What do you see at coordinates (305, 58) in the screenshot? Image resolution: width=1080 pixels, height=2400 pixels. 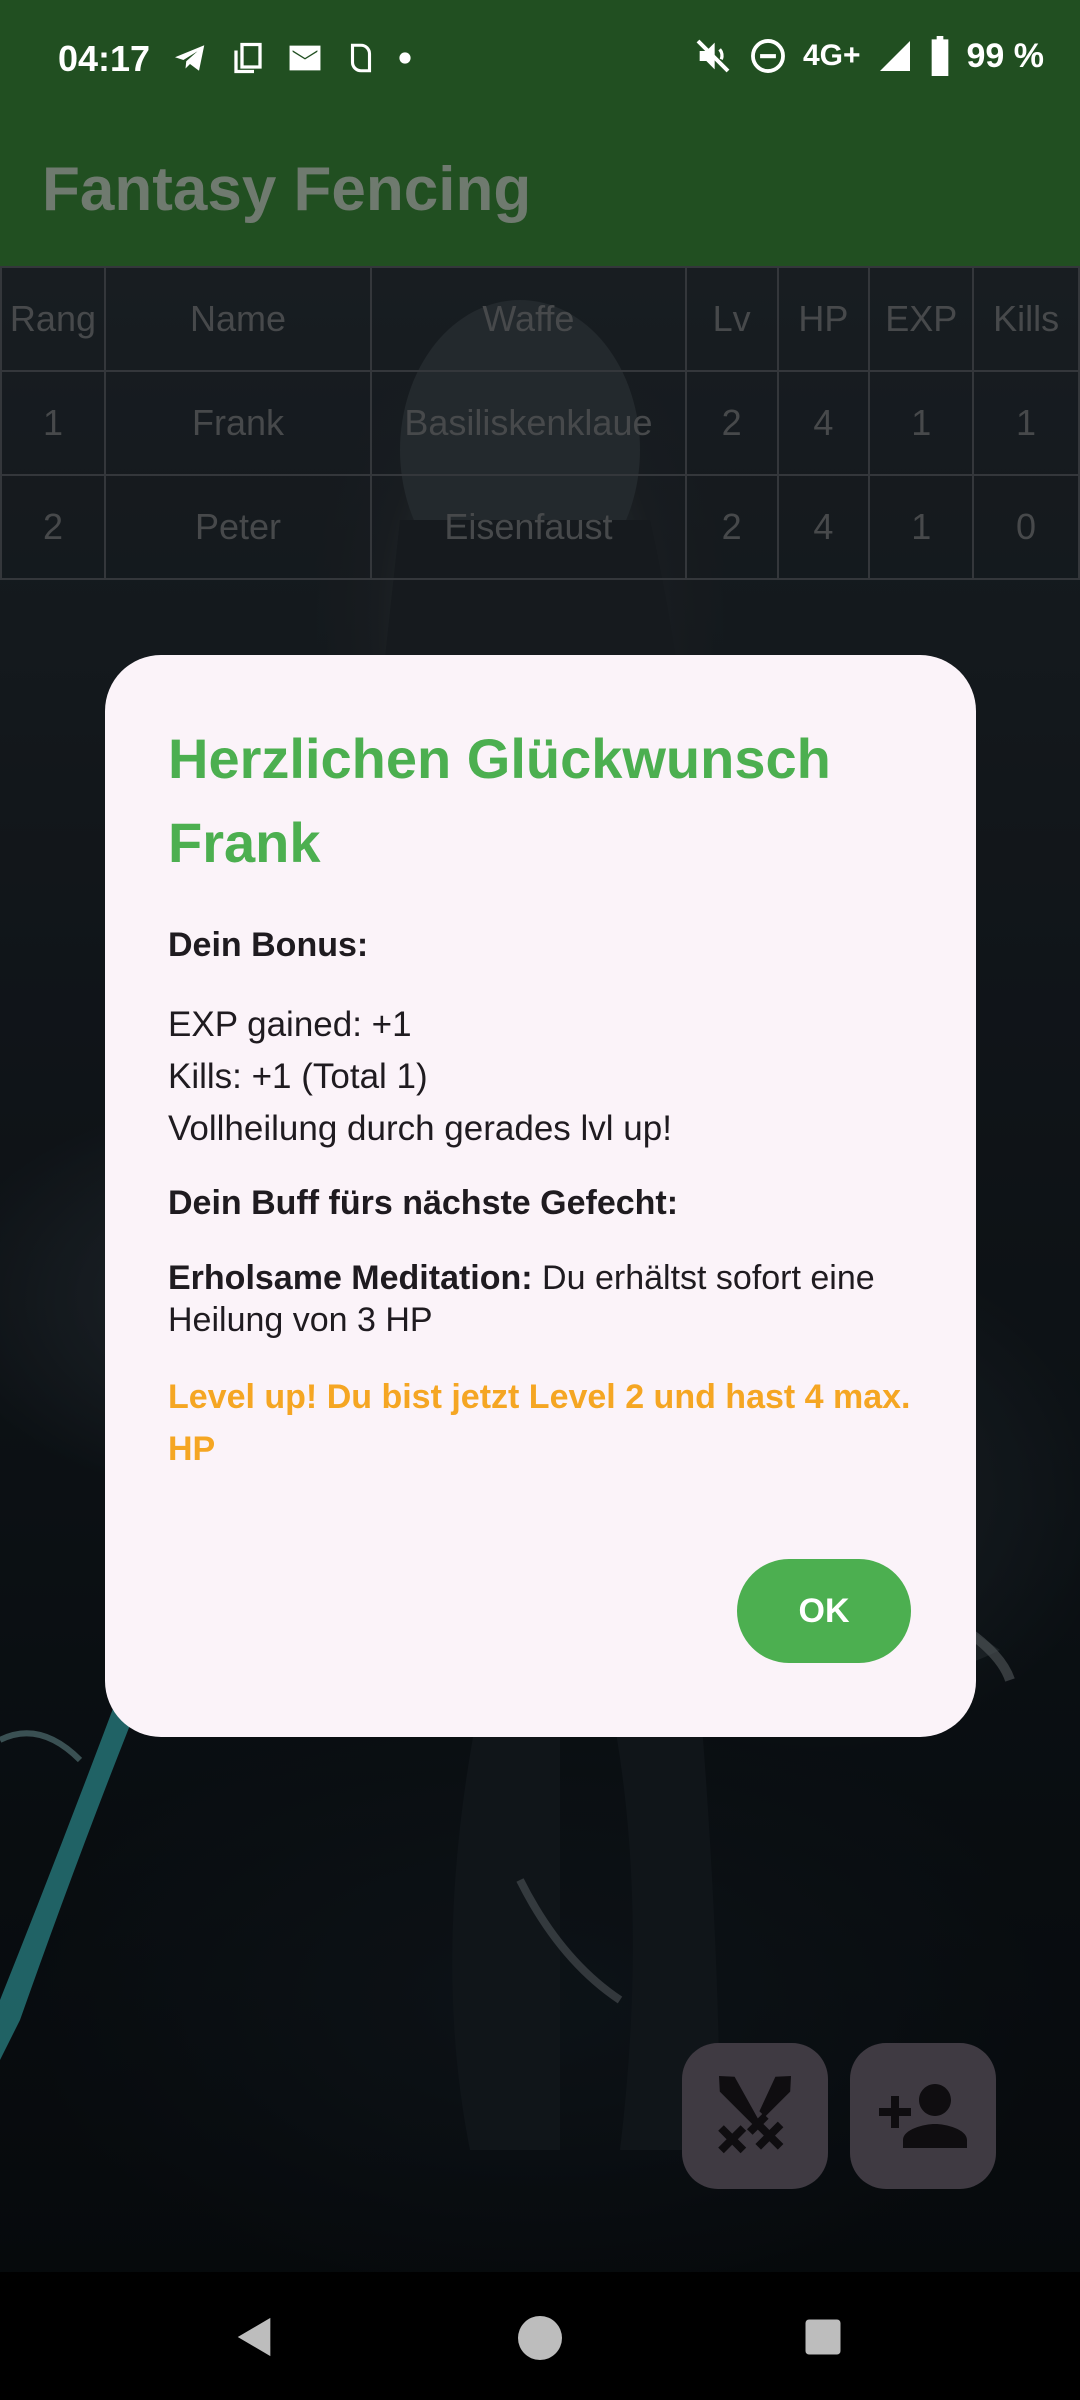 I see `mail-icon` at bounding box center [305, 58].